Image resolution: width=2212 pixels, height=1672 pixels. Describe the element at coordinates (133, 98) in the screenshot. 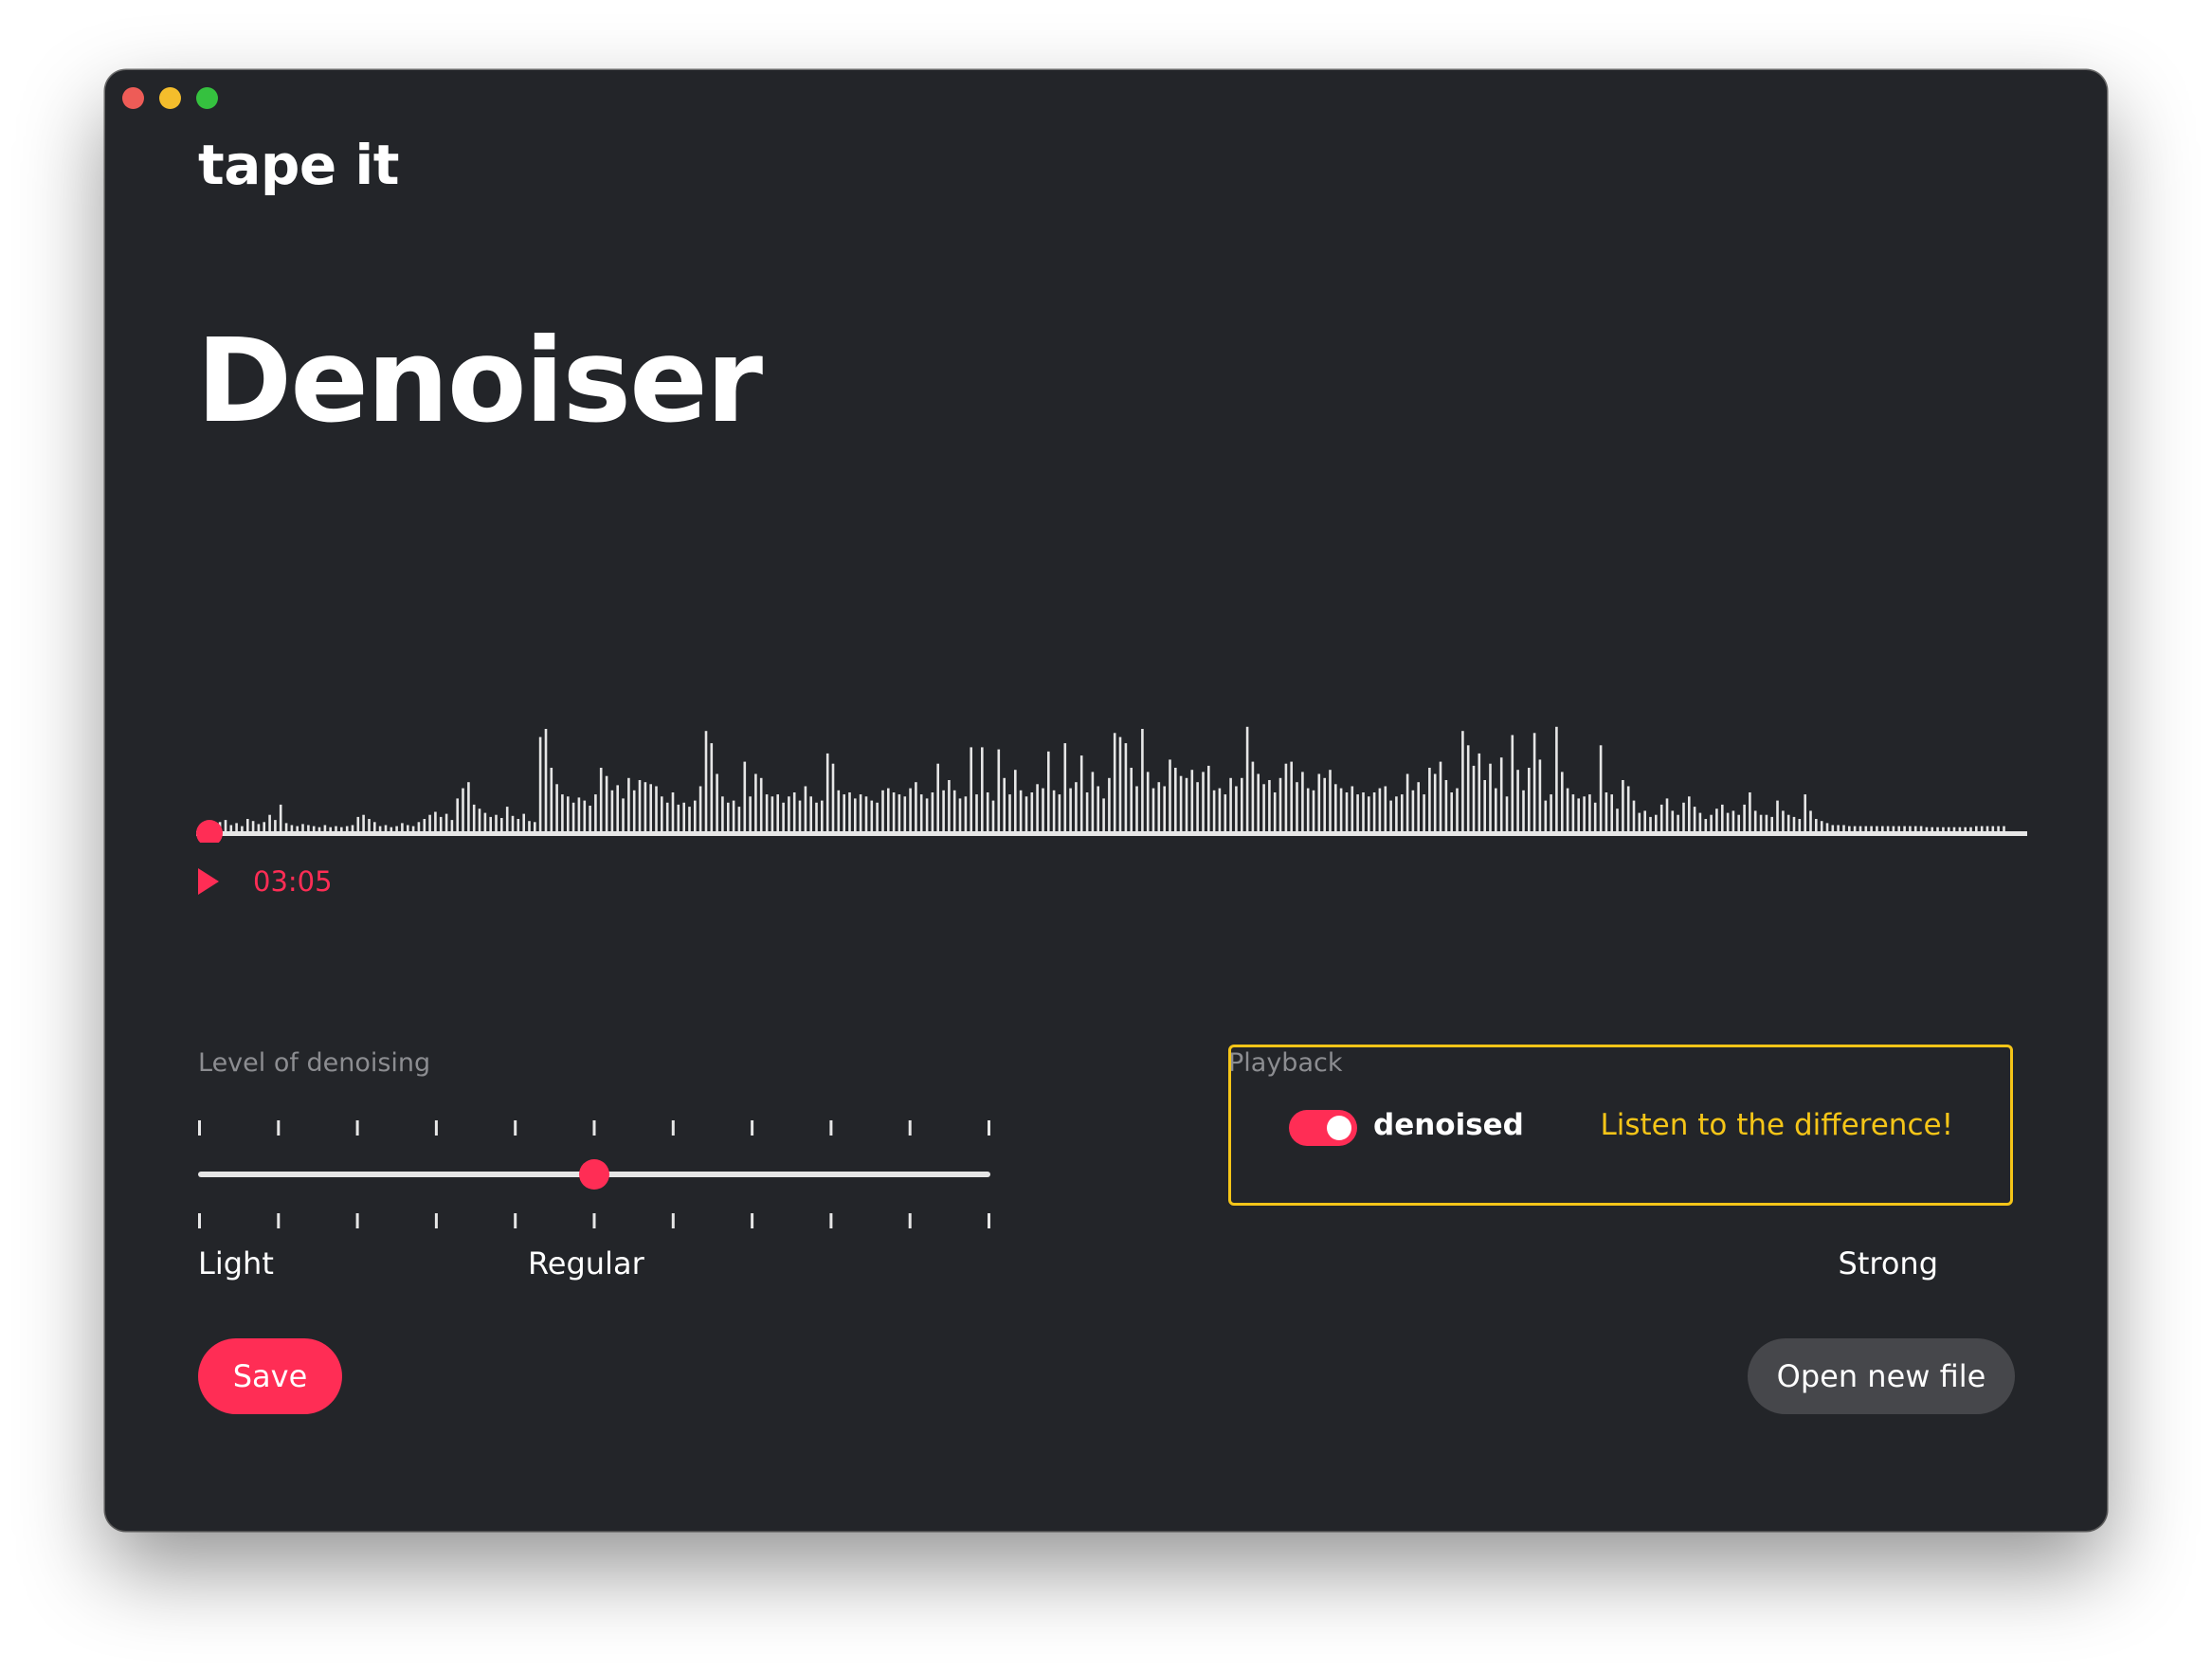

I see `window-close-button` at that location.